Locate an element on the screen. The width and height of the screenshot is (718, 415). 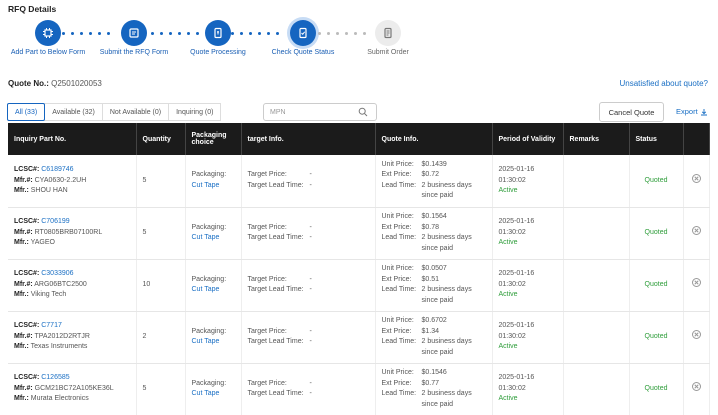
ext-price: $0.78 is located at coordinates (430, 227).